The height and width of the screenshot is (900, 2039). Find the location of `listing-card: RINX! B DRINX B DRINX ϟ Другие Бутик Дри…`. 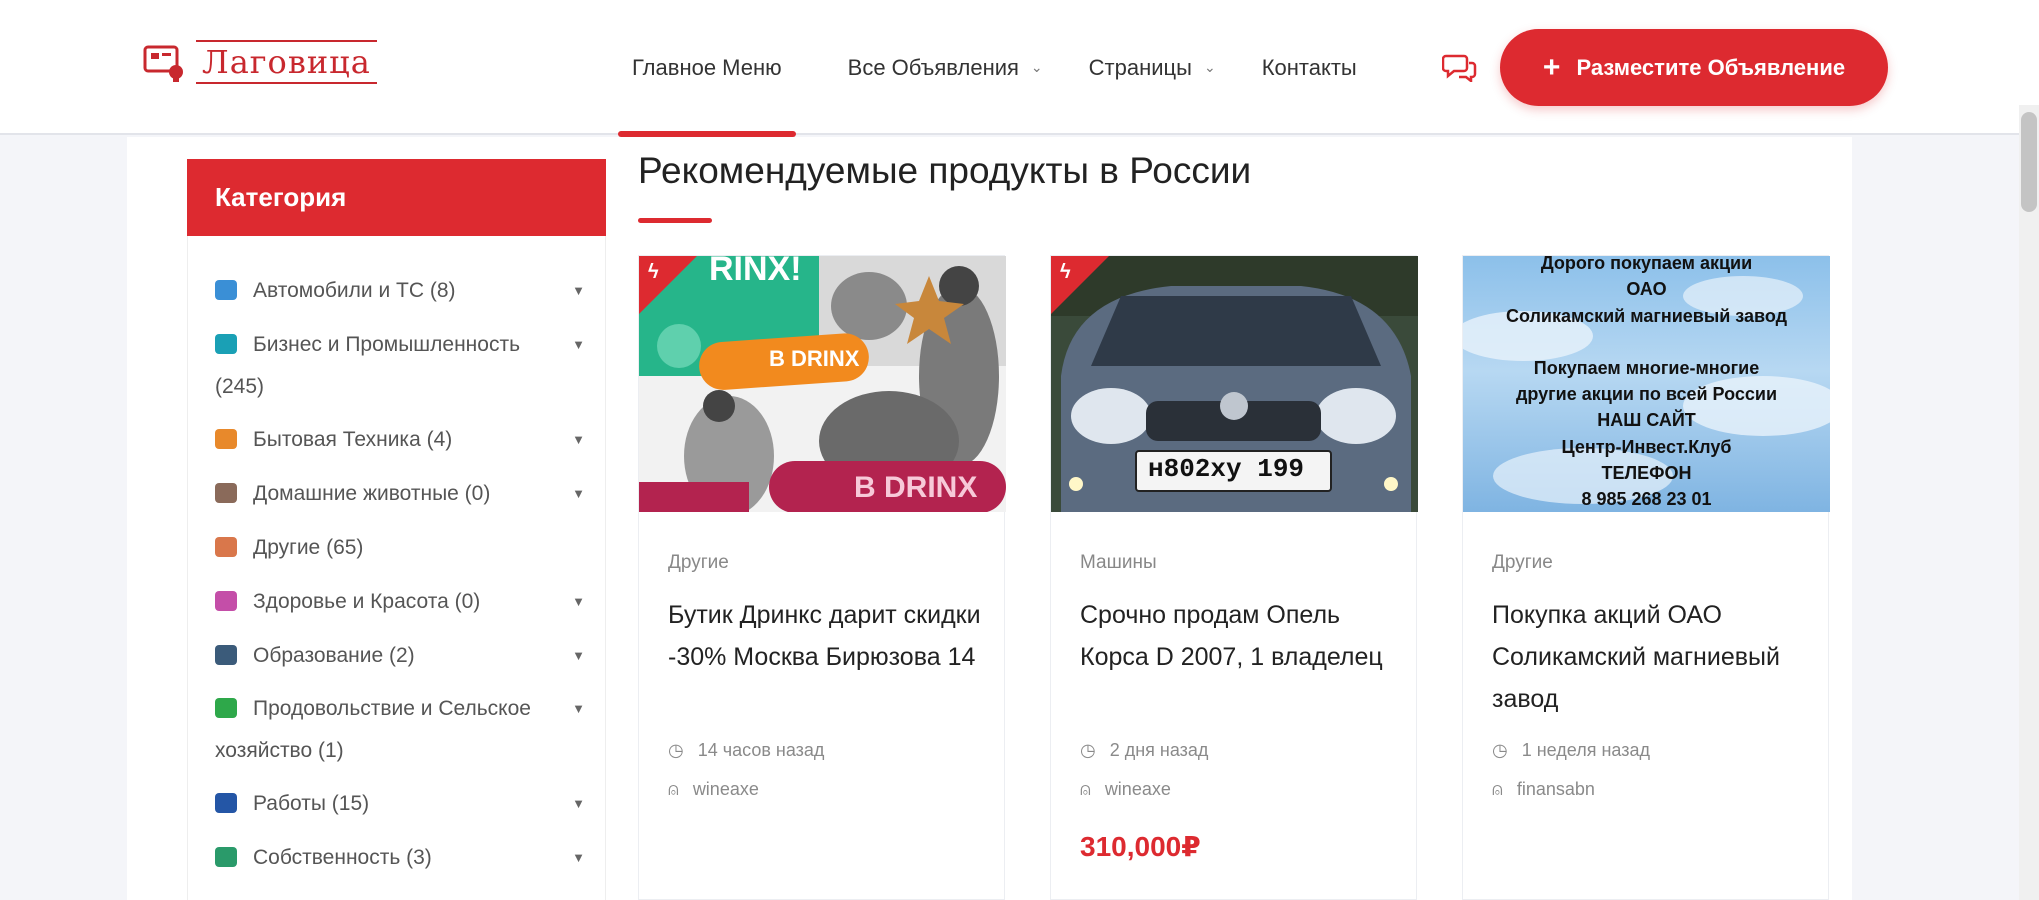

listing-card: RINX! B DRINX B DRINX ϟ Другие Бутик Дри… is located at coordinates (822, 577).